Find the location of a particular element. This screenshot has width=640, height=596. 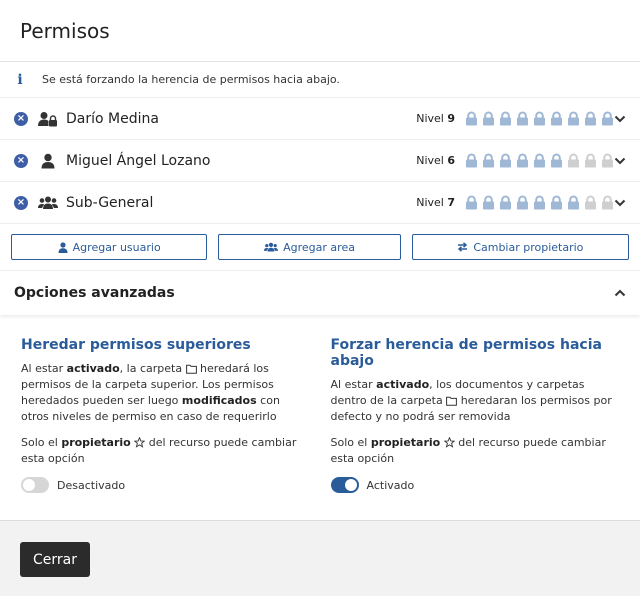

chevron-up-icon is located at coordinates (620, 293).